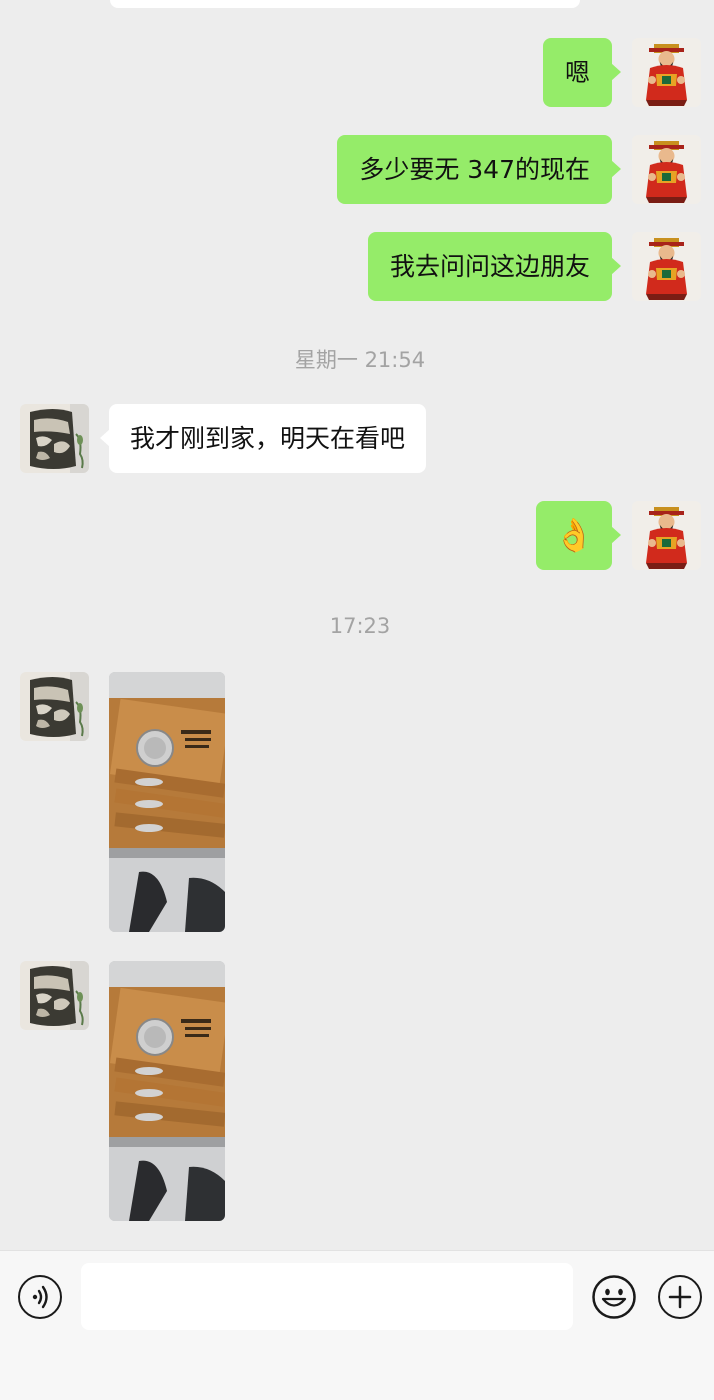  I want to click on ok-hand-emoji-icon: 👌, so click(574, 535).